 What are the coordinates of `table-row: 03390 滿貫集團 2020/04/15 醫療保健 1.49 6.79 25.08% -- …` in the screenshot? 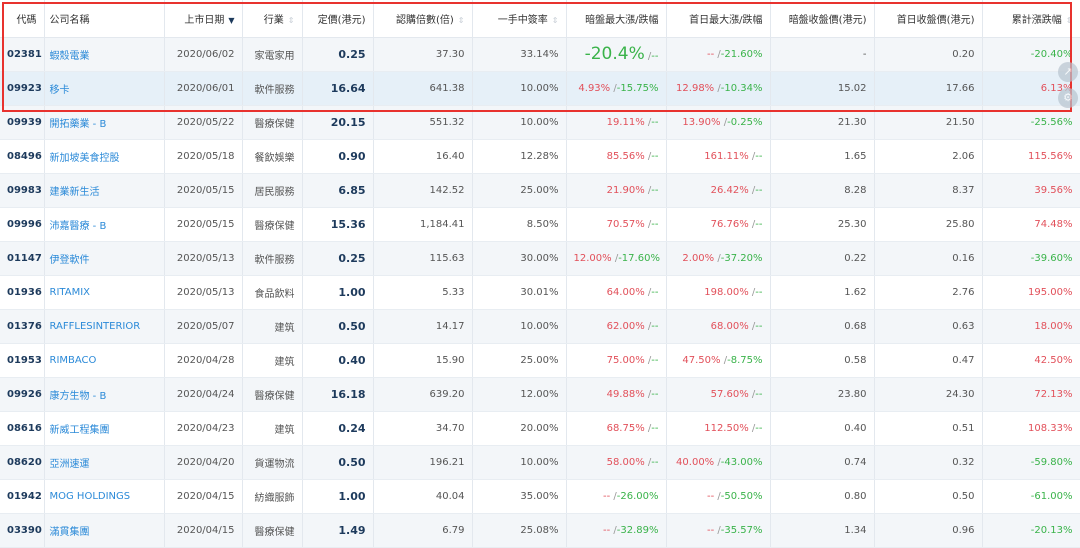 It's located at (540, 530).